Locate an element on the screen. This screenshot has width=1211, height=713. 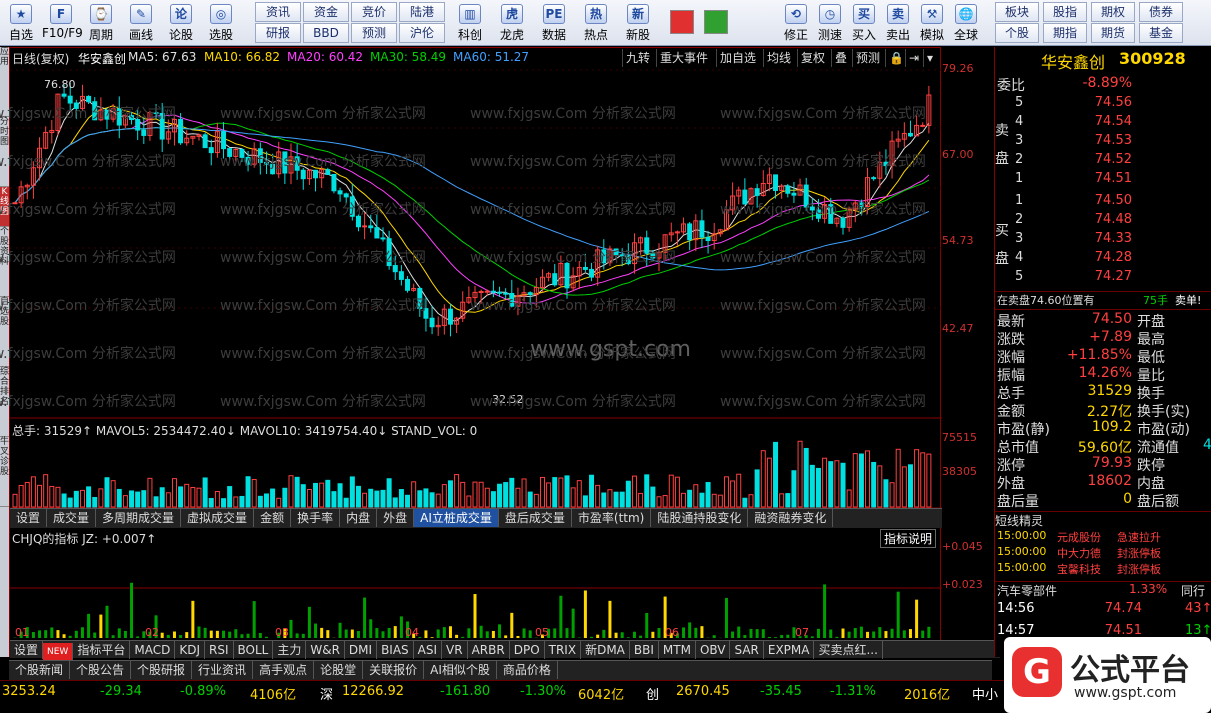
toolbar-link-button: 资金 is located at coordinates (326, 12).